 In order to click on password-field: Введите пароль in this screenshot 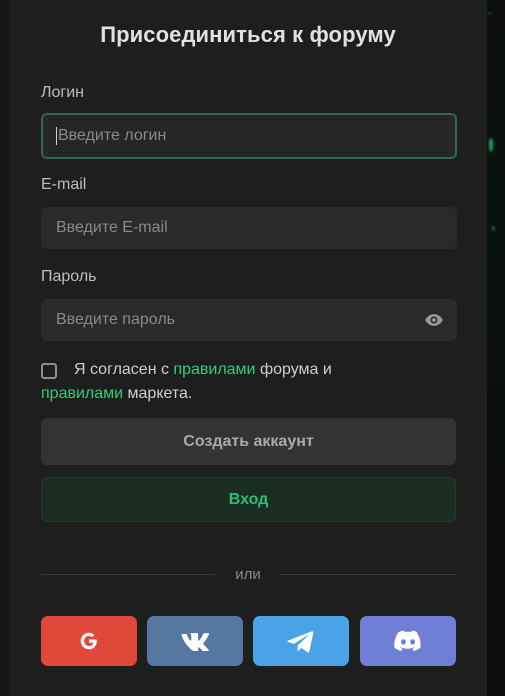, I will do `click(249, 320)`.